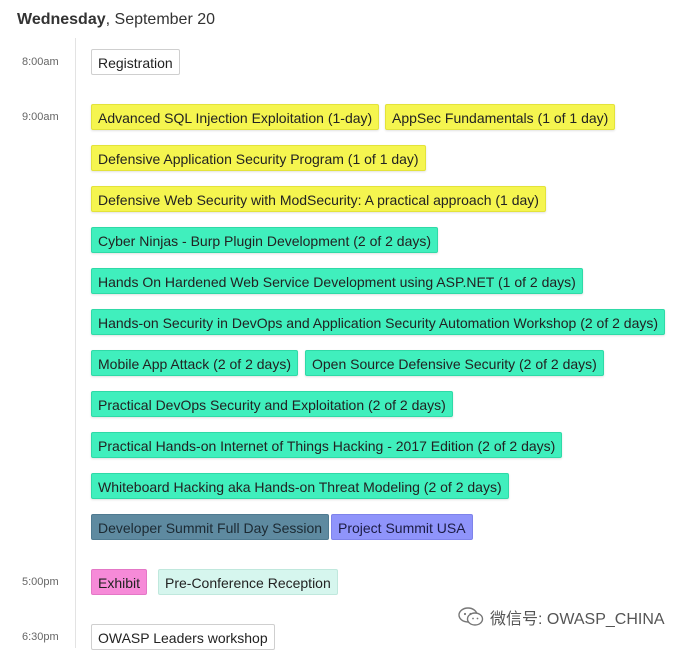 Image resolution: width=689 pixels, height=651 pixels. I want to click on watermark: 微信号: OWASP_CHINA, so click(561, 617).